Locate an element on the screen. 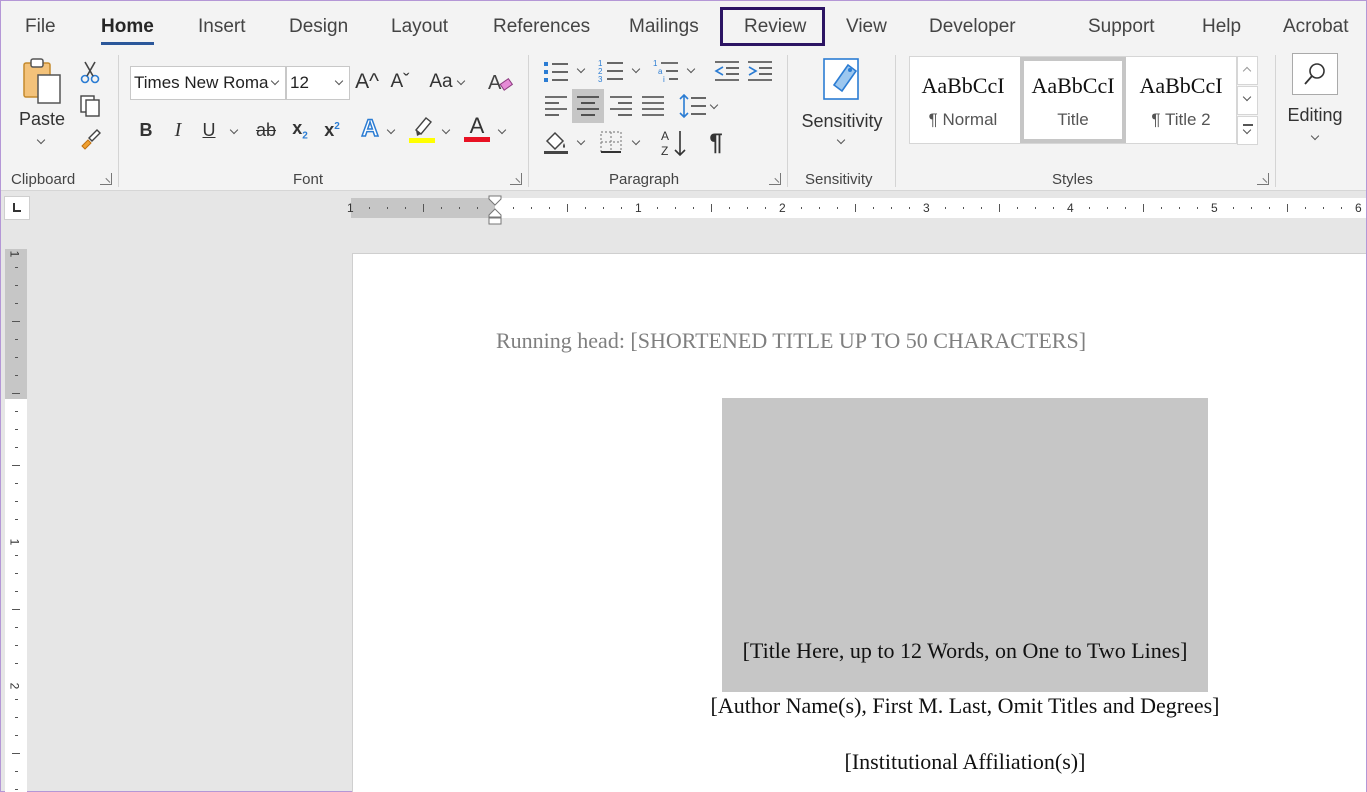 The height and width of the screenshot is (792, 1367). ruler-number: 4 is located at coordinates (1070, 208).